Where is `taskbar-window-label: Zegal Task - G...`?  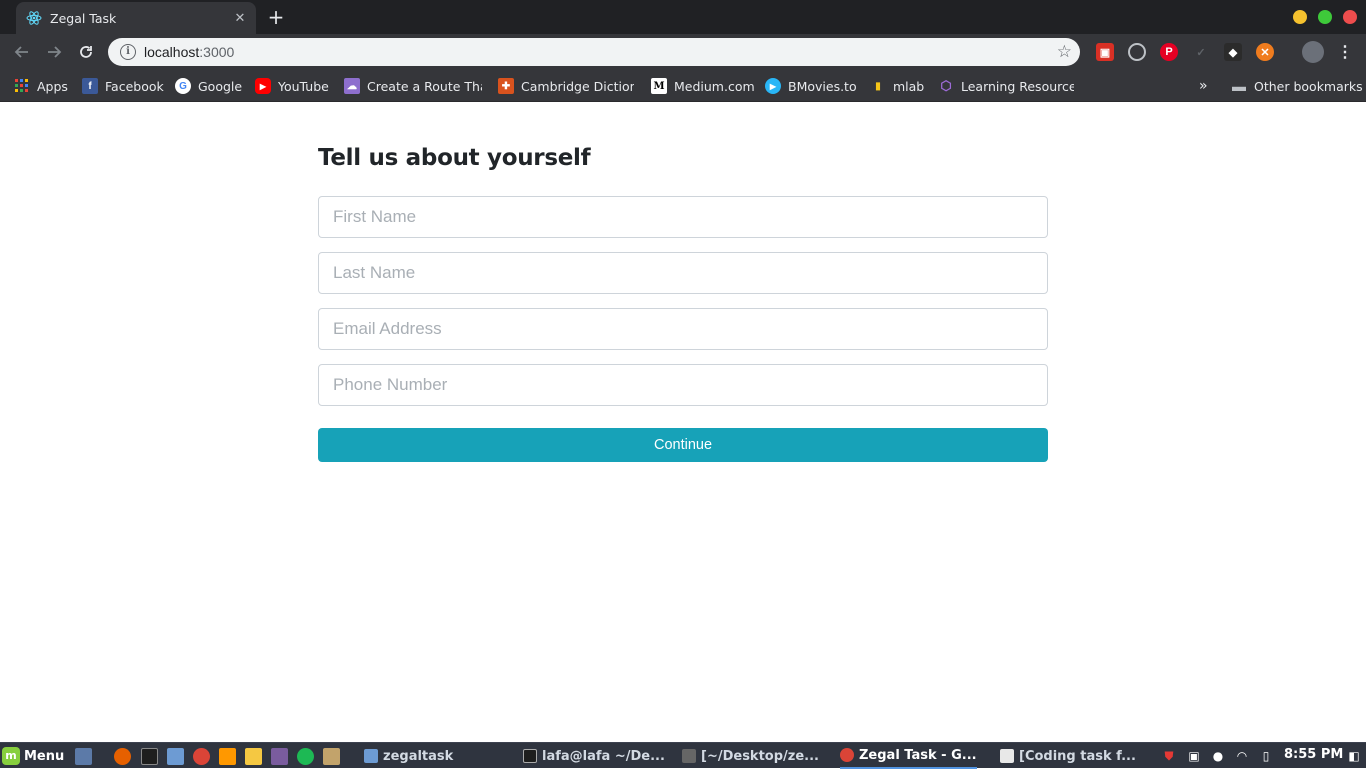 taskbar-window-label: Zegal Task - G... is located at coordinates (918, 755).